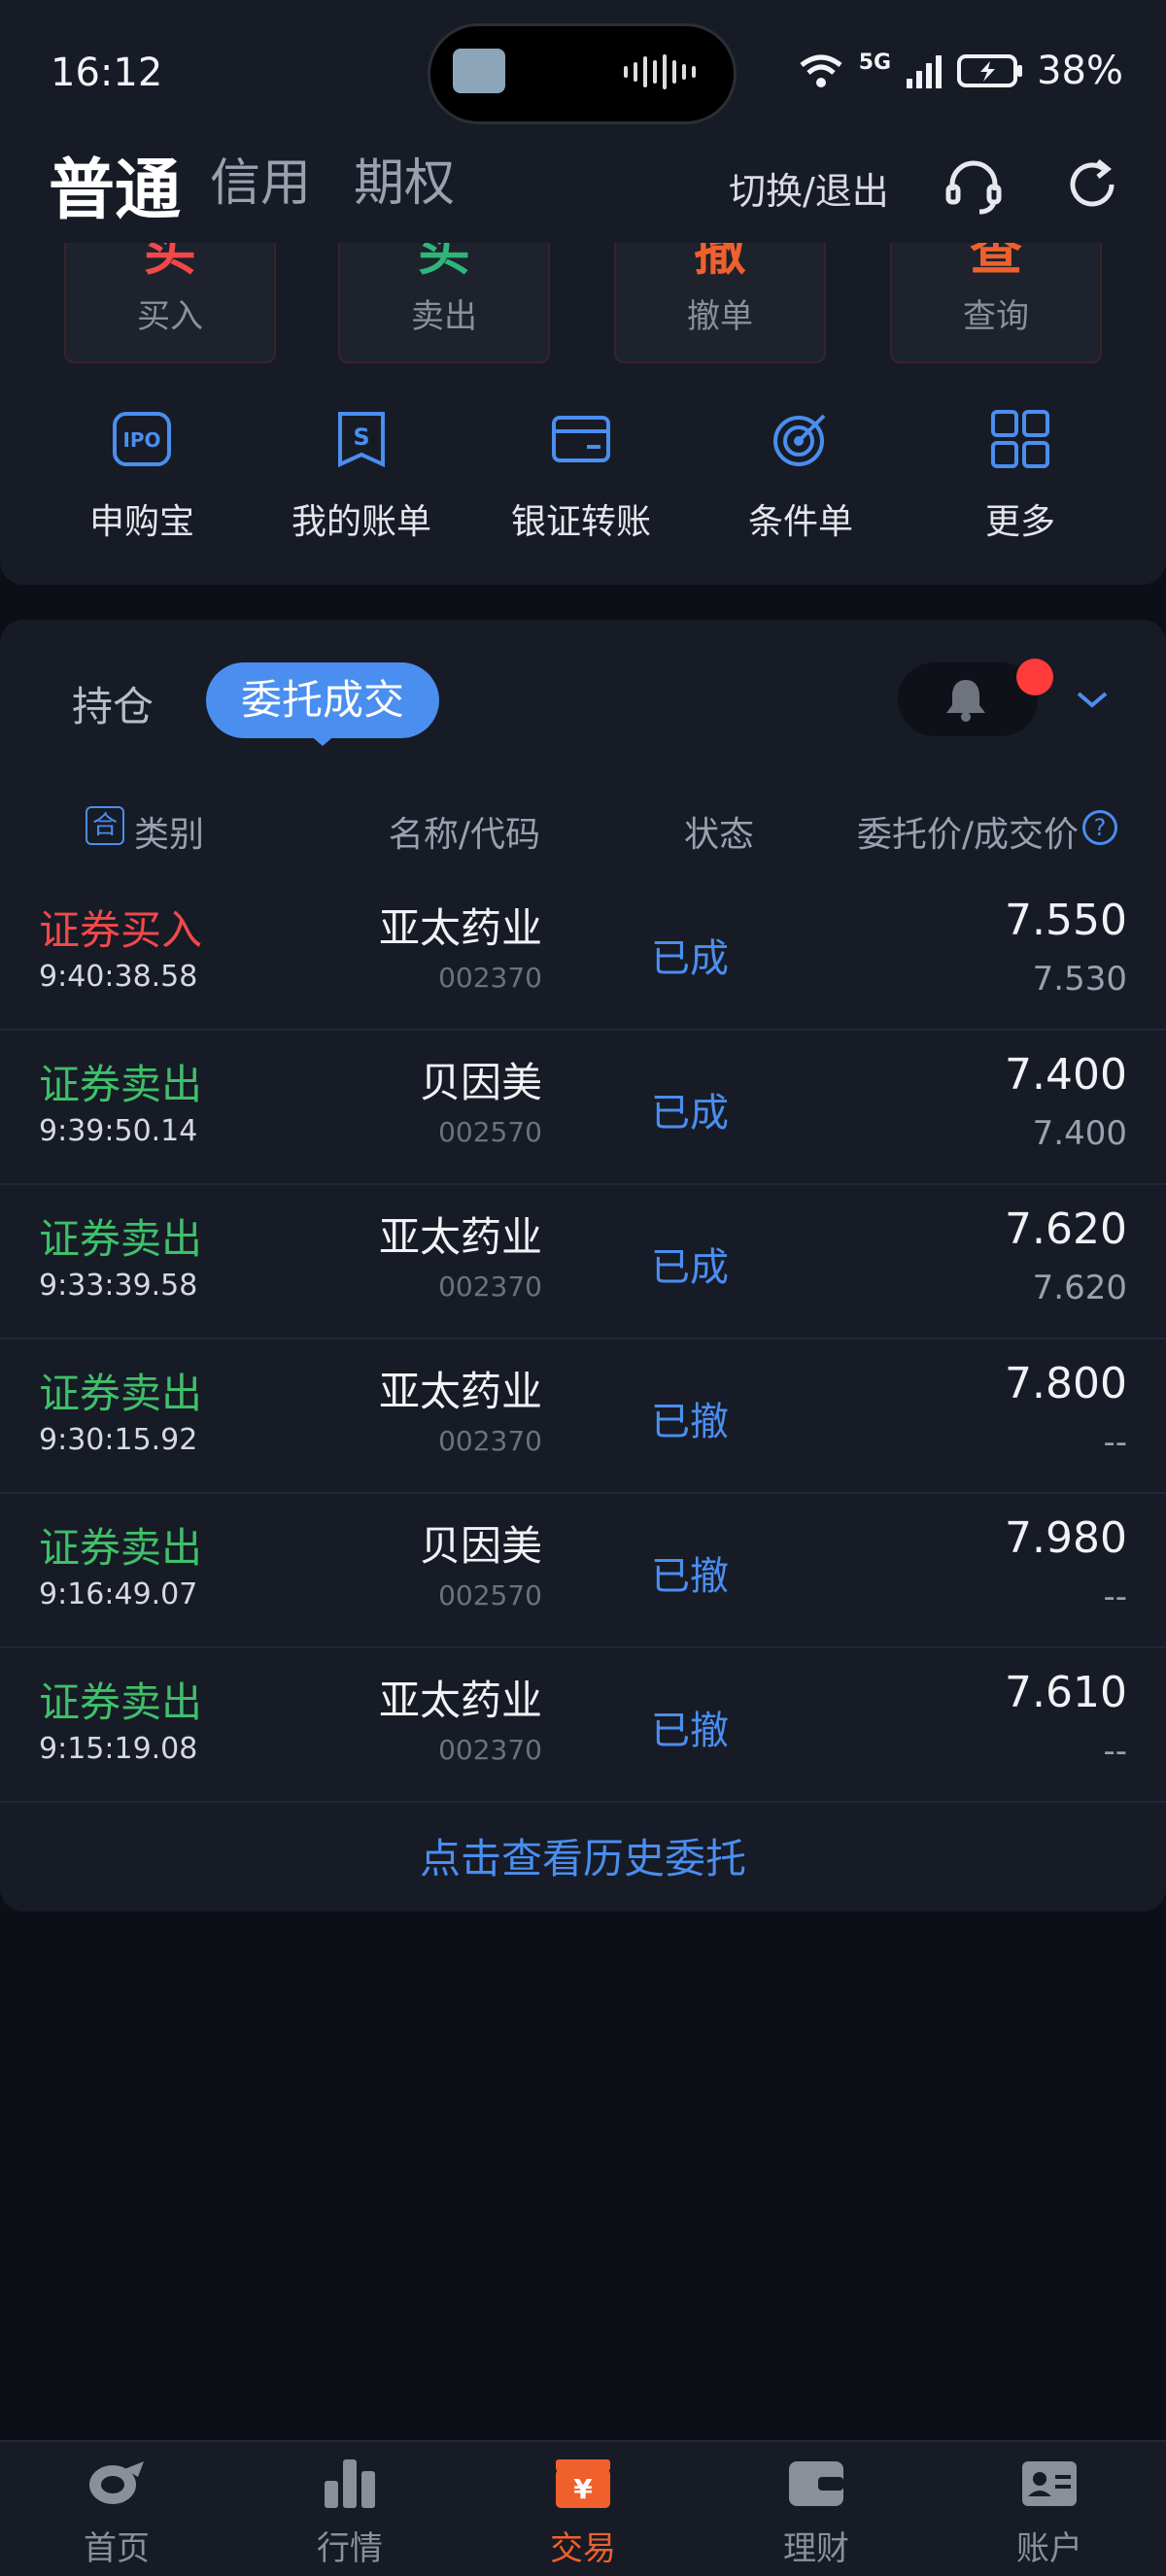 The image size is (1166, 2576). What do you see at coordinates (322, 700) in the screenshot?
I see `tab-orders-filled: 委托成交` at bounding box center [322, 700].